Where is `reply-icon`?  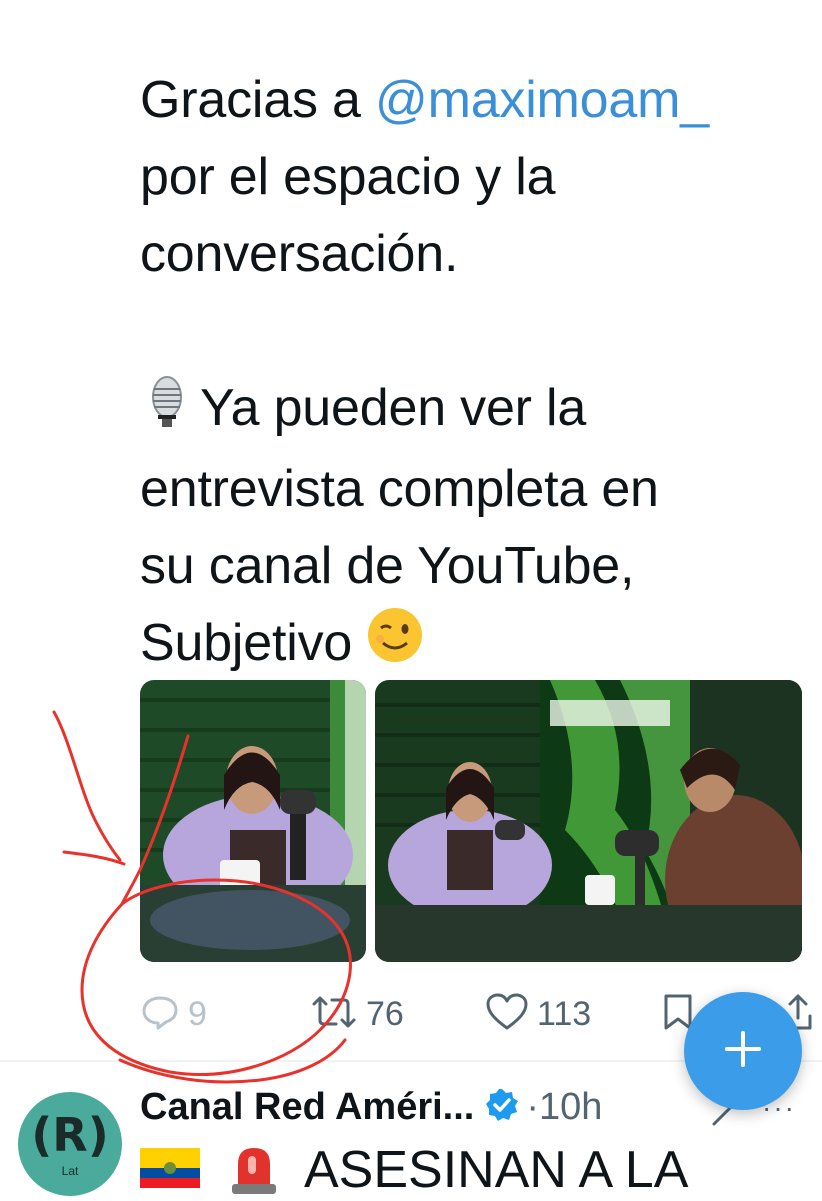 reply-icon is located at coordinates (160, 1014).